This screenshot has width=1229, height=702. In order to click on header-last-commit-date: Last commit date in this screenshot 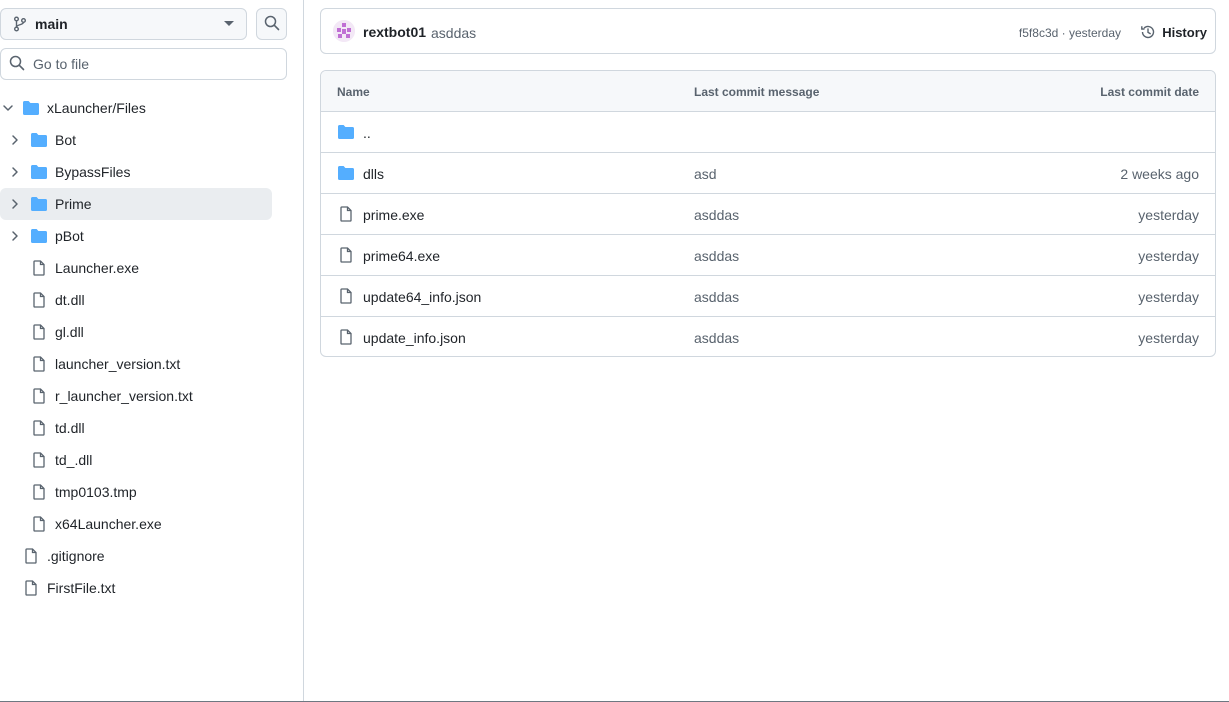, I will do `click(1149, 92)`.